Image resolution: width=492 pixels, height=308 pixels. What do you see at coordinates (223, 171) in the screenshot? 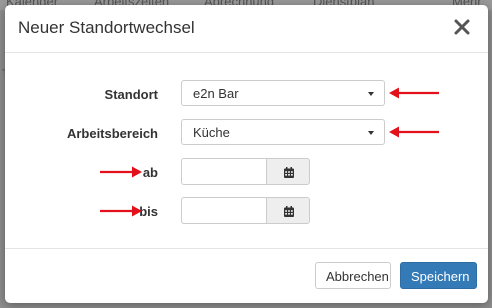
I see `ab-date-input` at bounding box center [223, 171].